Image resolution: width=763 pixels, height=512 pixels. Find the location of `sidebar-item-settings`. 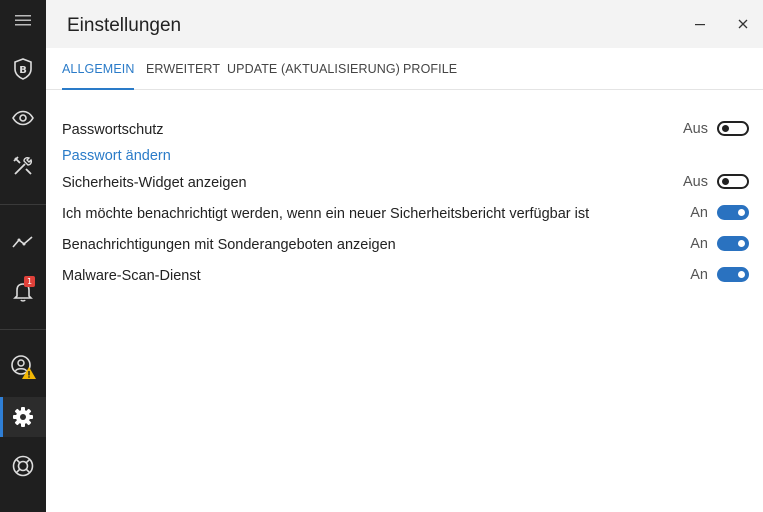

sidebar-item-settings is located at coordinates (23, 417).